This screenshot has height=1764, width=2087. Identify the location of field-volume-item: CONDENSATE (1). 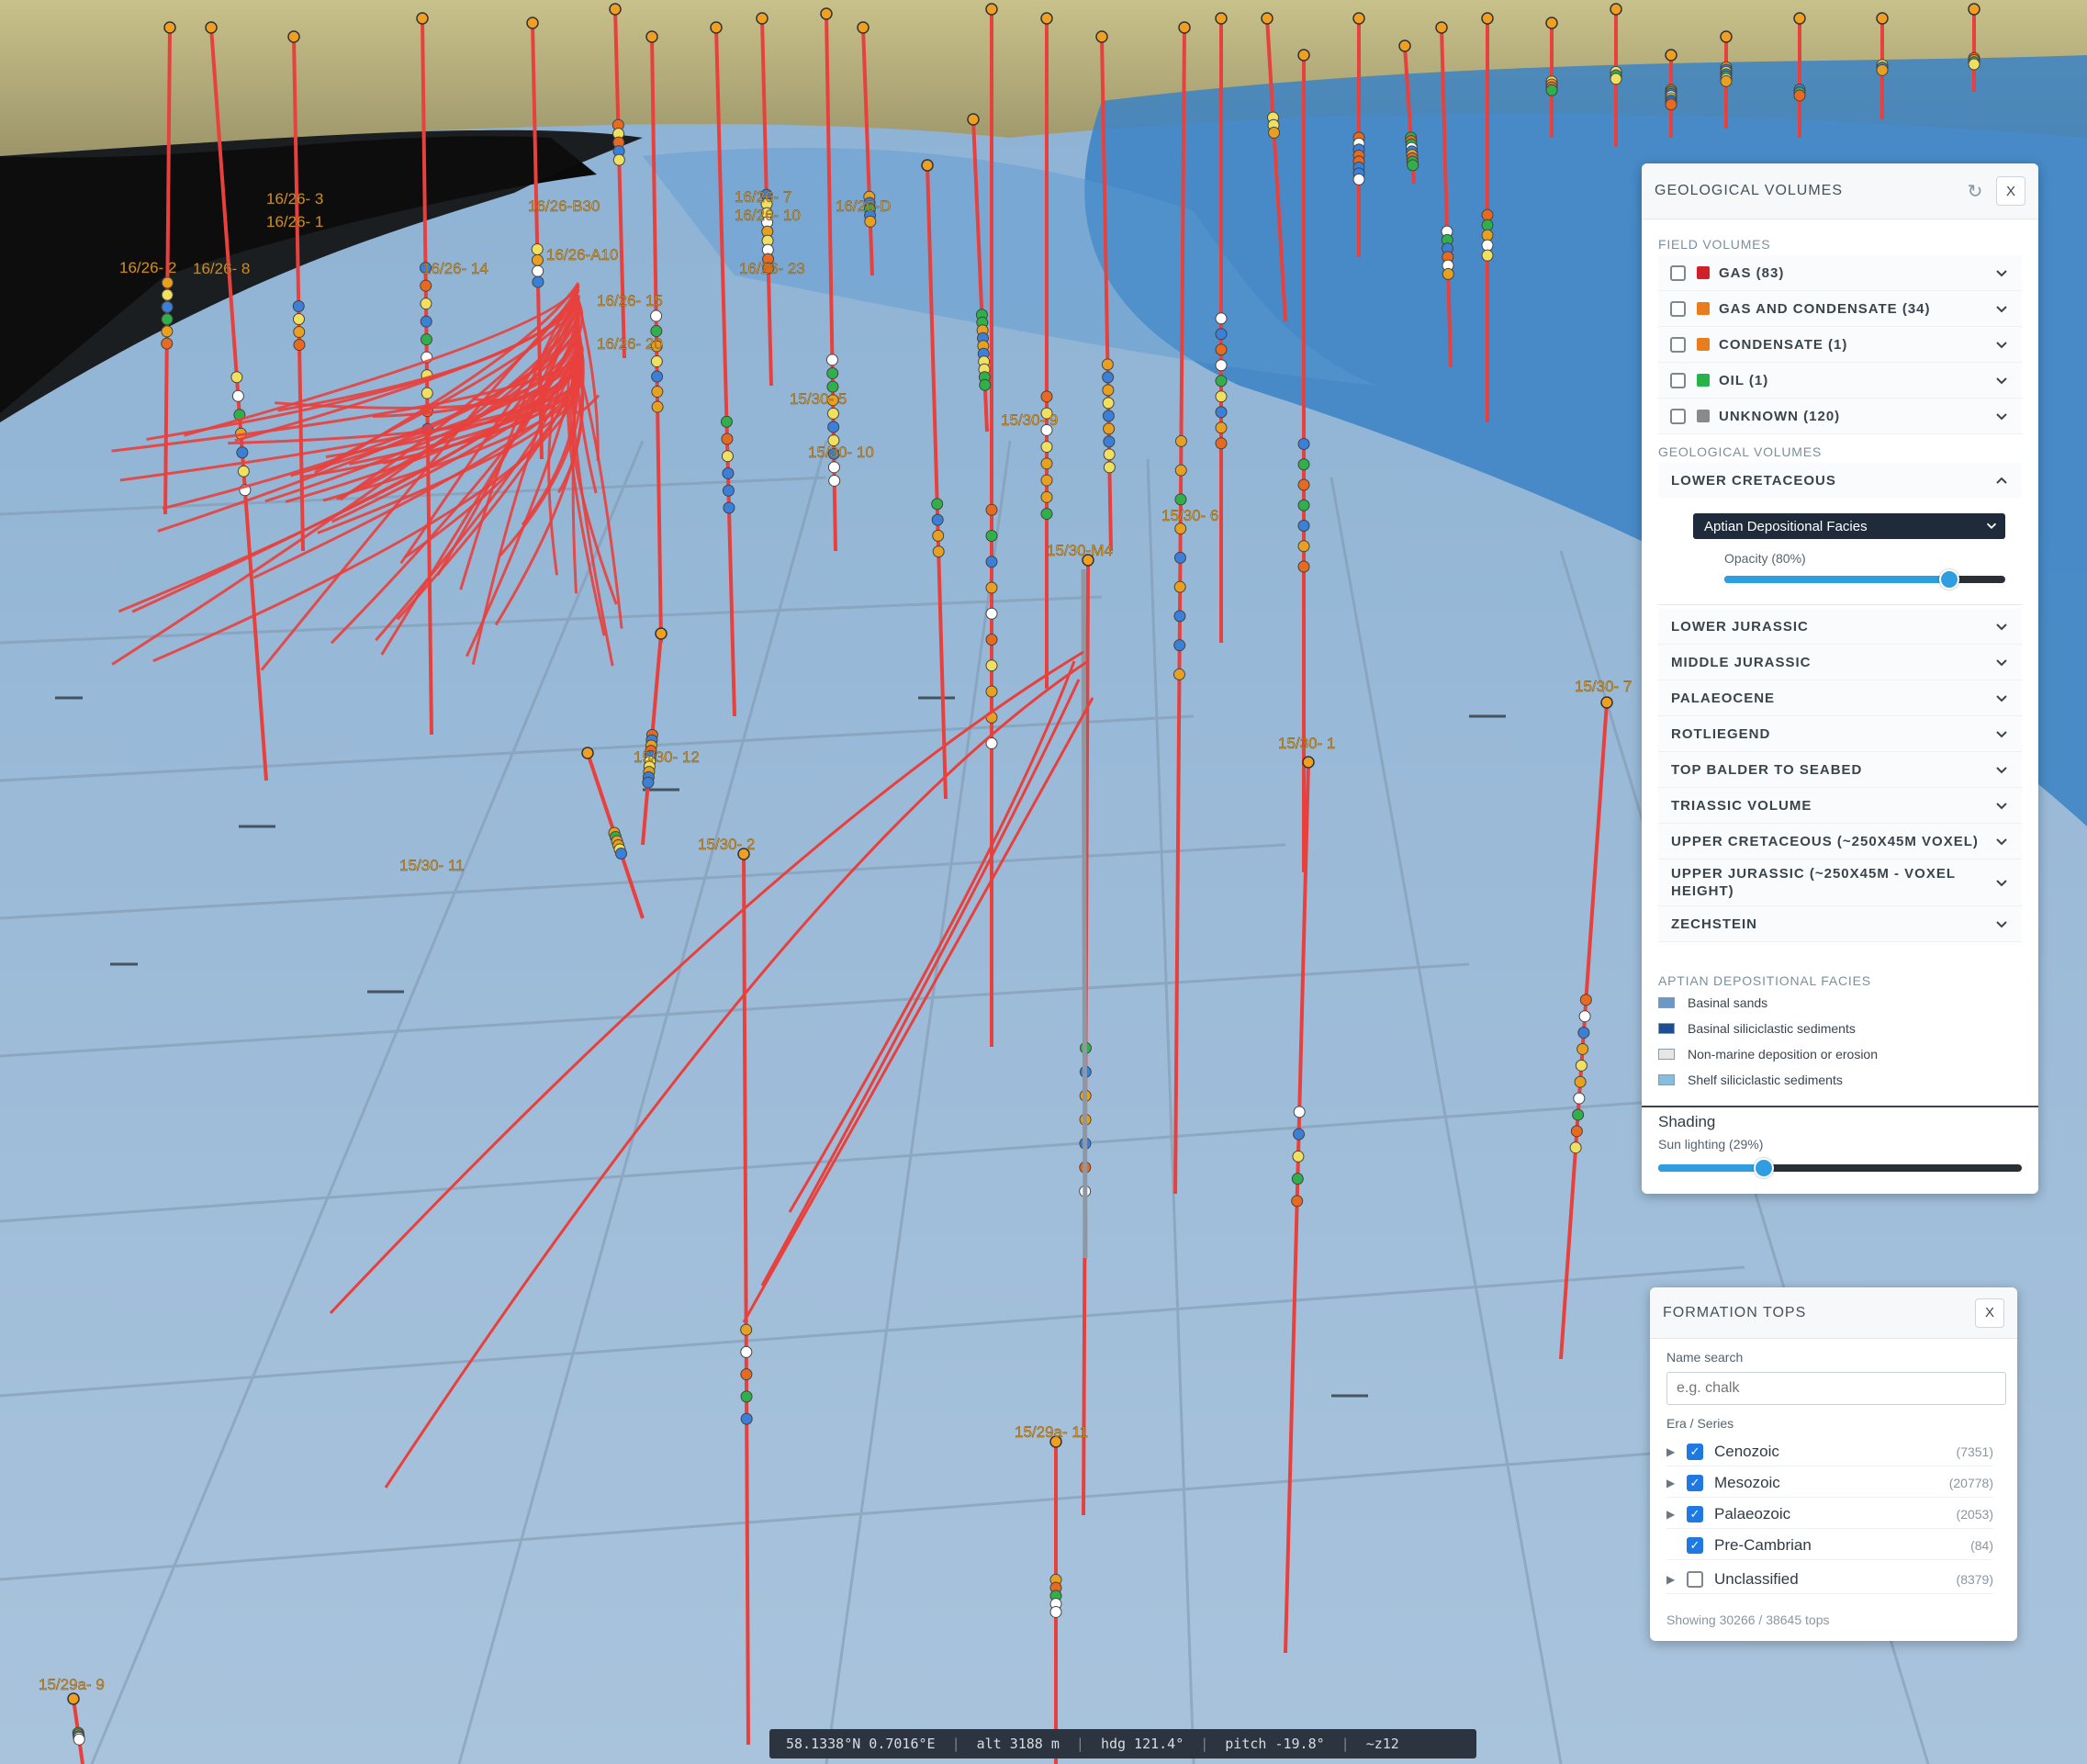
(1840, 345).